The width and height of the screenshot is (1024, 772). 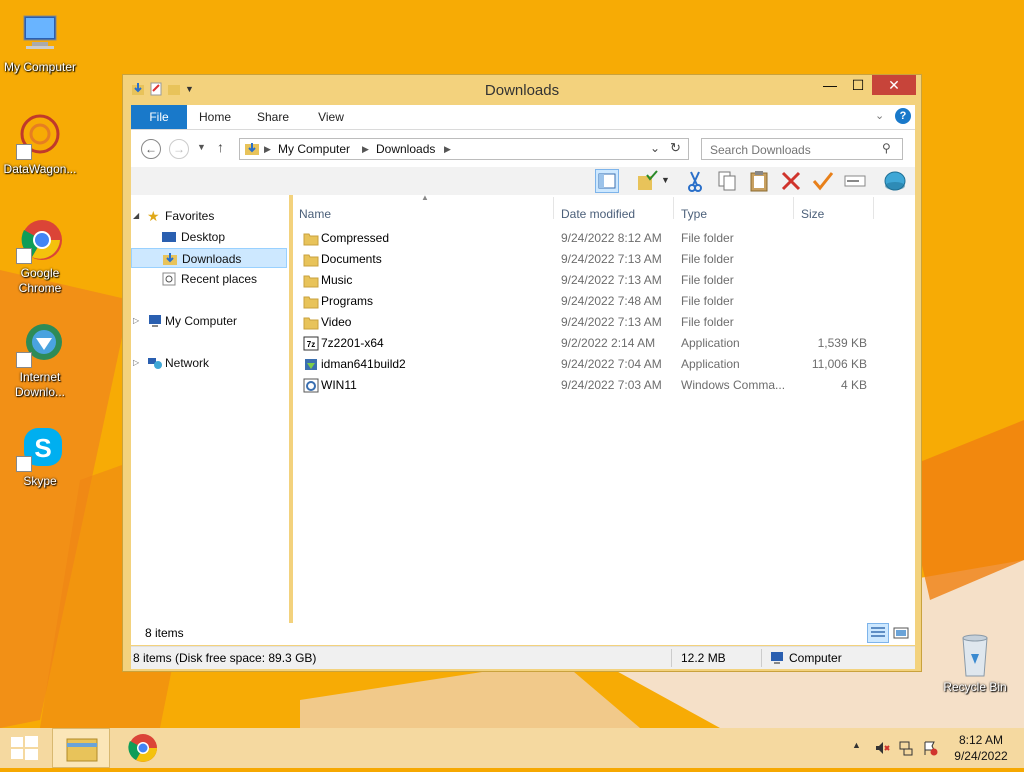 What do you see at coordinates (593, 301) in the screenshot?
I see `file-row: Programs 9/24/2022 7:48 AM File folder` at bounding box center [593, 301].